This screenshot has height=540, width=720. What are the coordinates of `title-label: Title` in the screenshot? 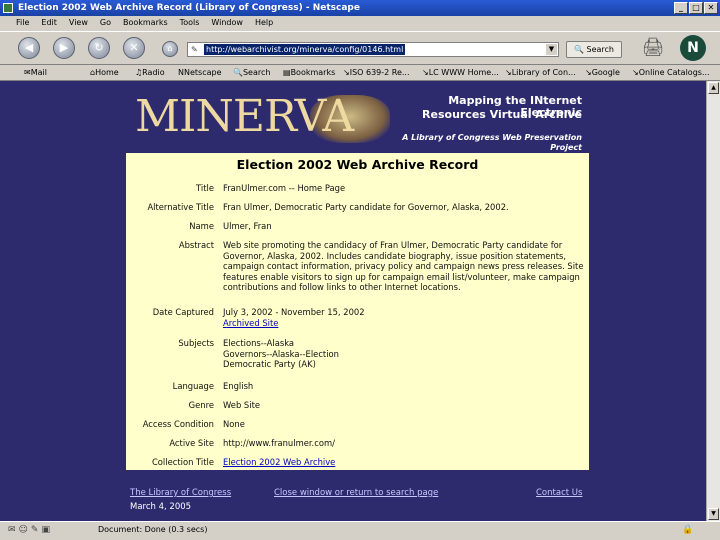 It's located at (205, 188).